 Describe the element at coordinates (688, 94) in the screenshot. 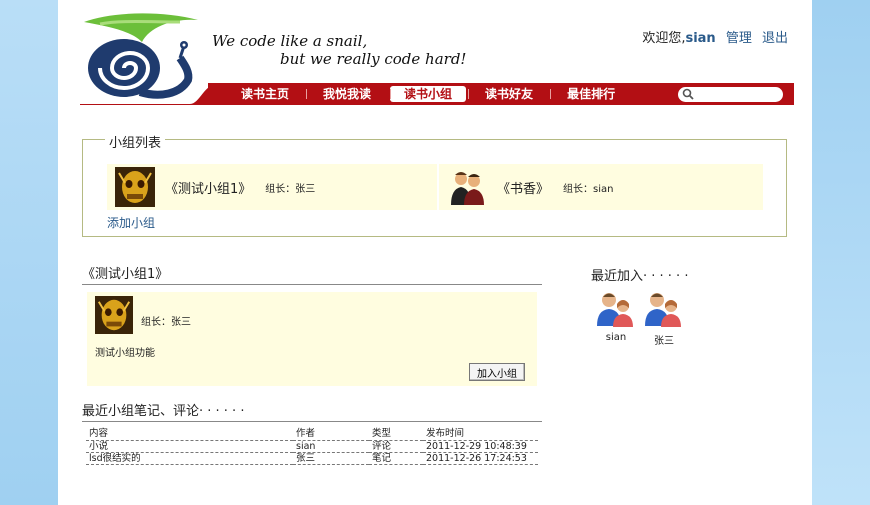

I see `search-icon` at that location.